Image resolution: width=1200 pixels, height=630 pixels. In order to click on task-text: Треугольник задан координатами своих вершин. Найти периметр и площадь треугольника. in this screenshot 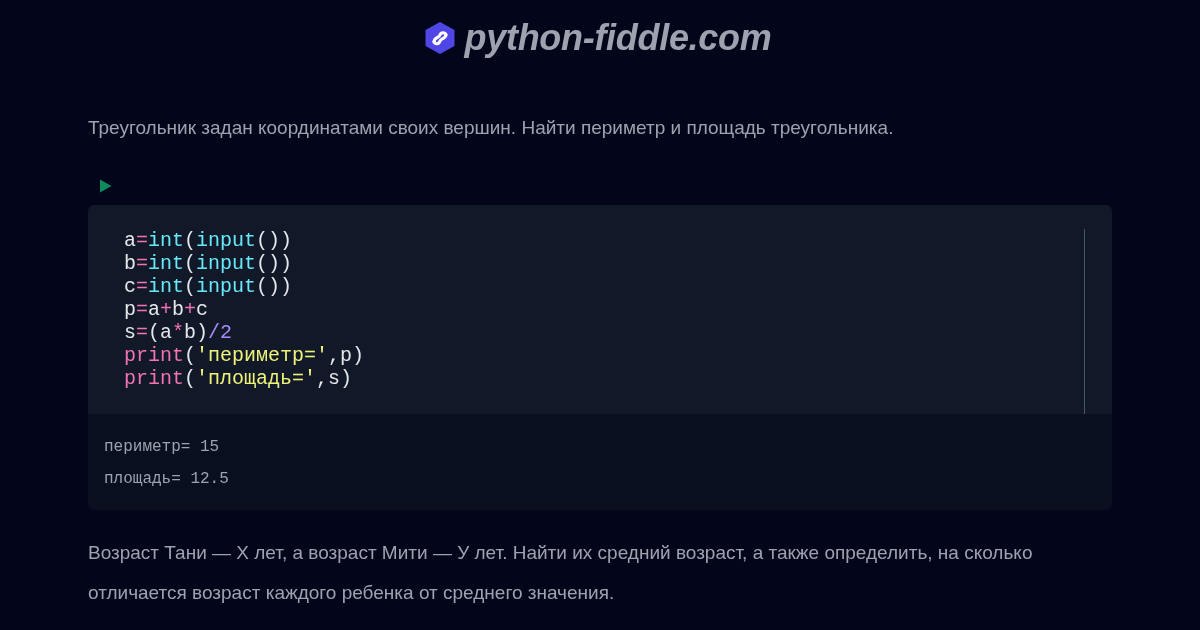, I will do `click(491, 128)`.